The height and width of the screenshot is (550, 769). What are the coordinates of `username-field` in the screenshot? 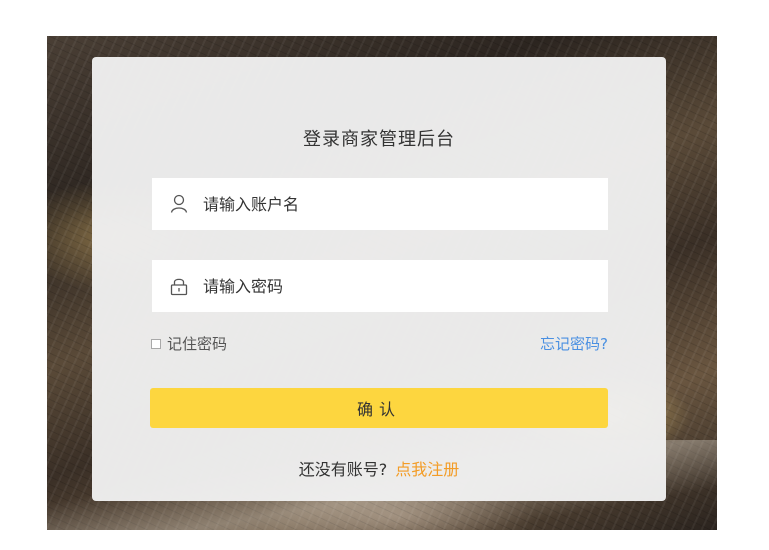 It's located at (380, 204).